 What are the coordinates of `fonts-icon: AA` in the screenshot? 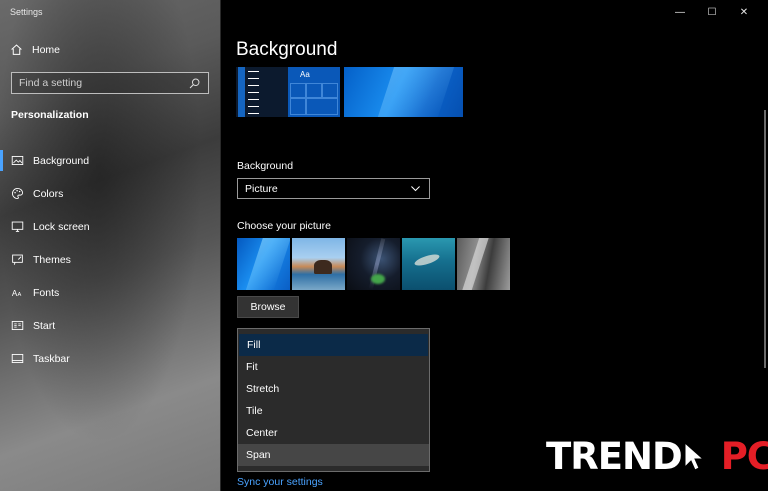 It's located at (17, 292).